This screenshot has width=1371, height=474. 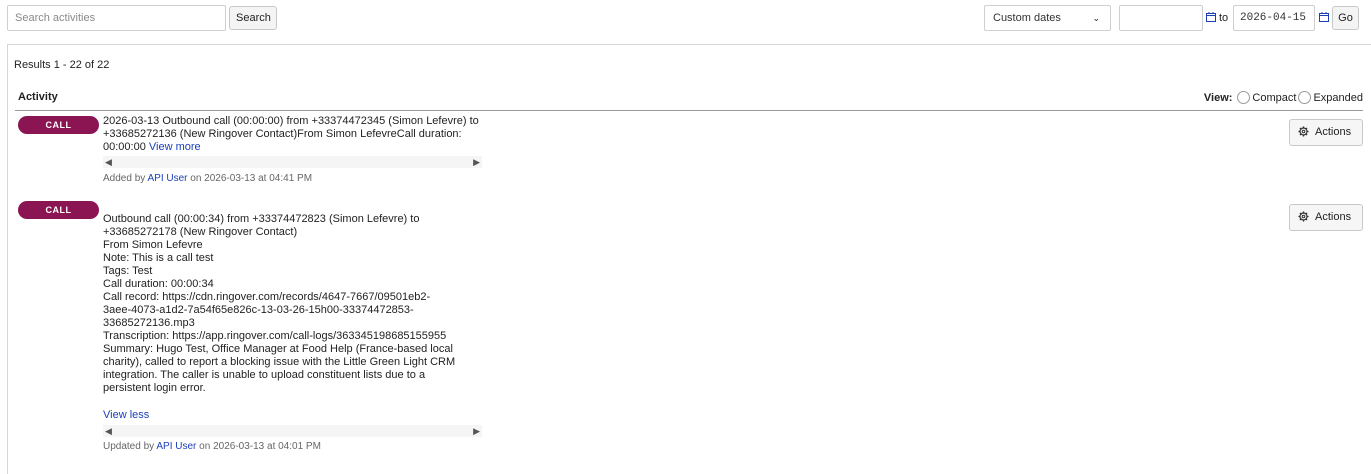 I want to click on meta-suffix: on 2026-03-13 at 04:01 PM, so click(x=258, y=446).